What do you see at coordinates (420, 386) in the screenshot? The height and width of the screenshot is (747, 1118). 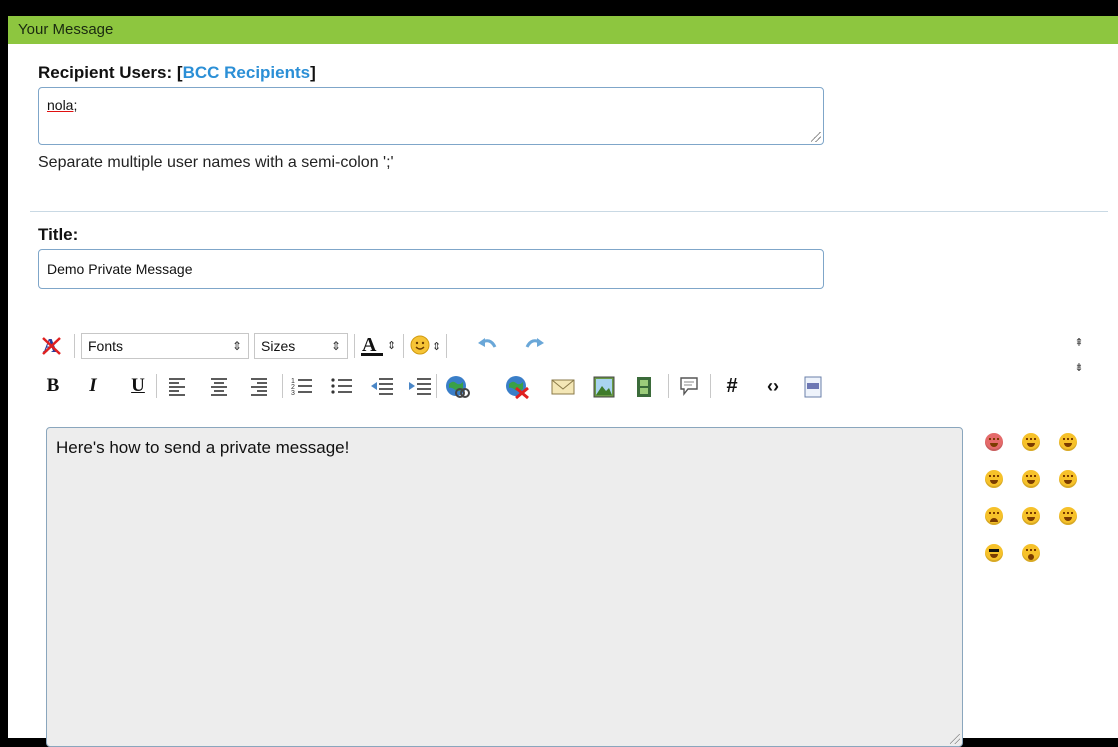 I see `indent-icon` at bounding box center [420, 386].